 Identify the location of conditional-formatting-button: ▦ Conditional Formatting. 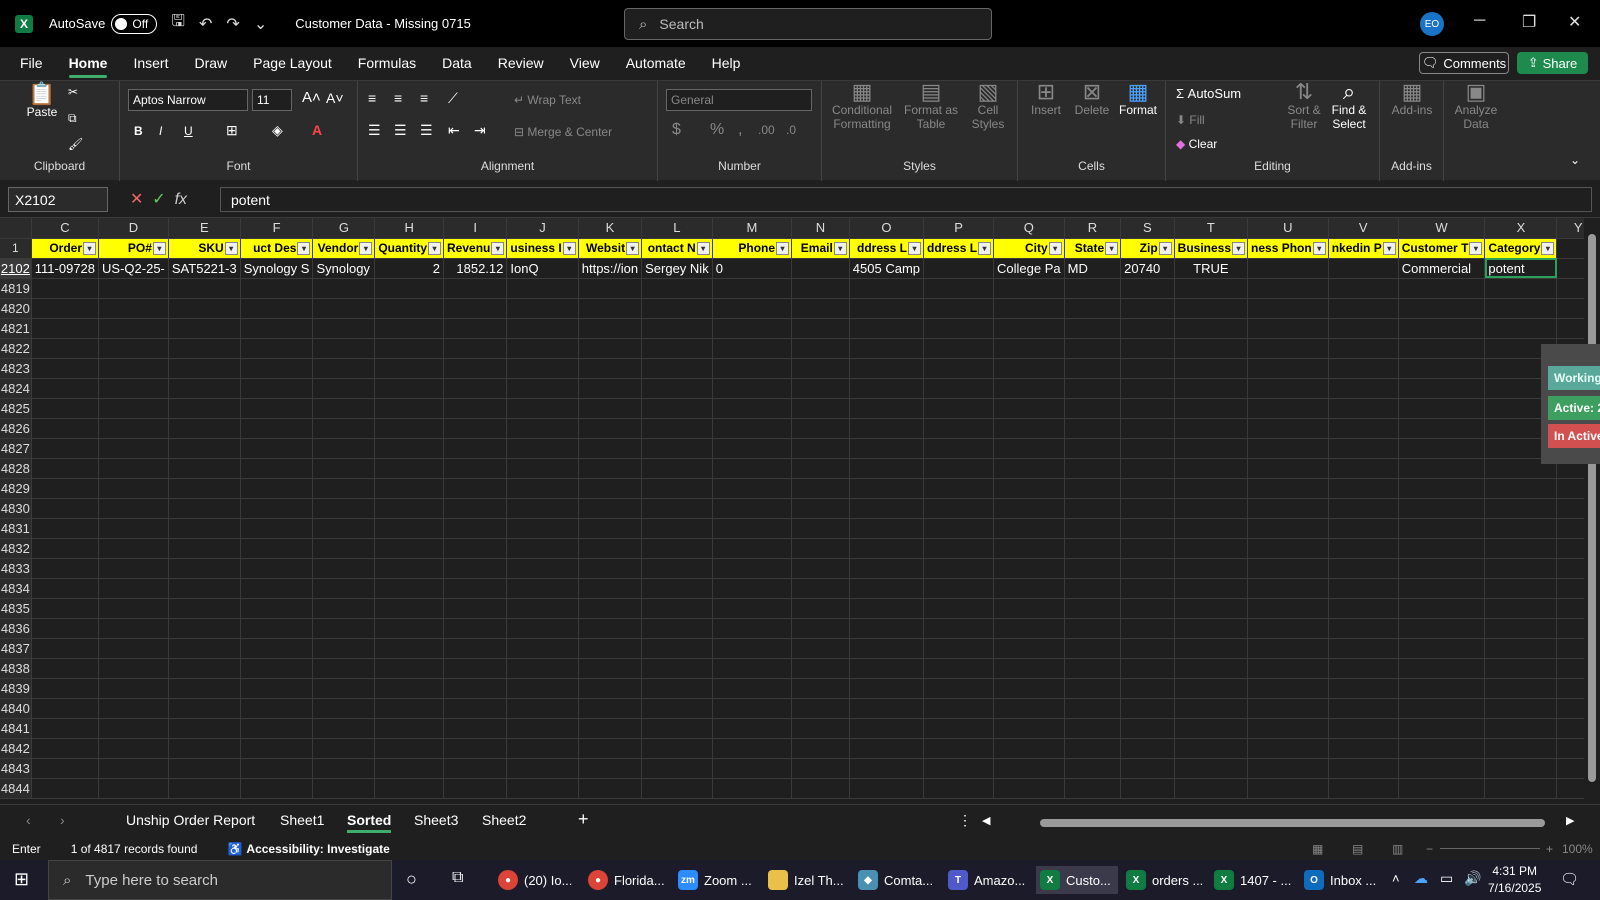
(862, 106).